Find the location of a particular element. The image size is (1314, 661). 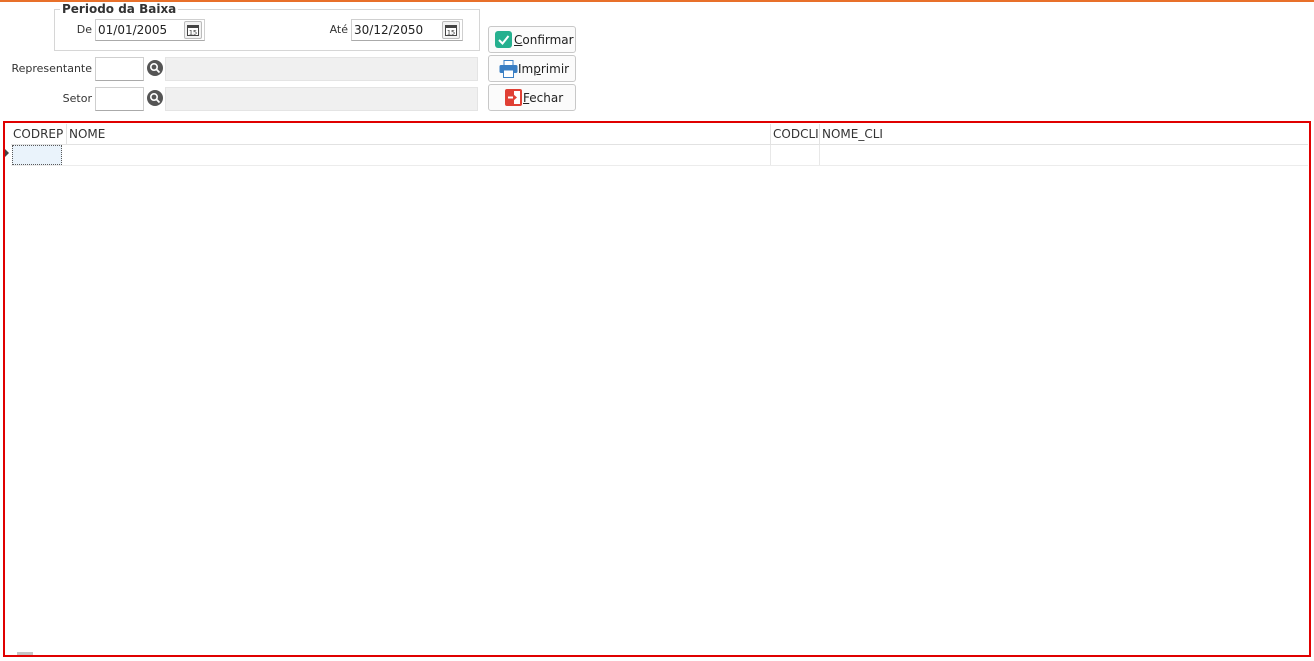

setor-code-input is located at coordinates (119, 99).